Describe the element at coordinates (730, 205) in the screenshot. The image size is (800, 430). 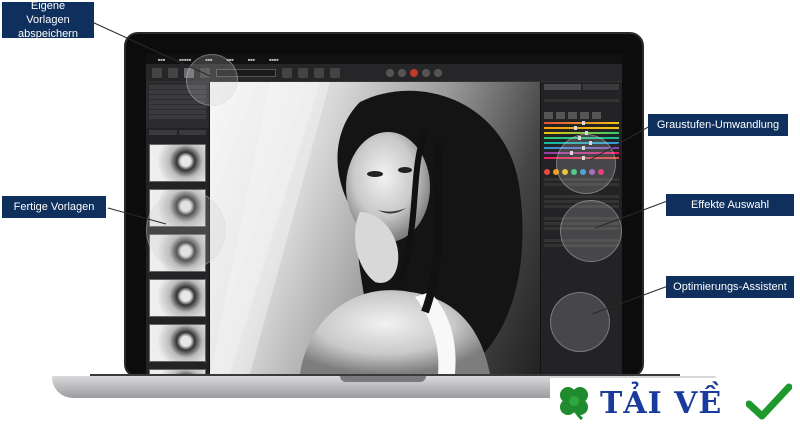
I see `callout-effects-selection: Effekte Auswahl` at that location.